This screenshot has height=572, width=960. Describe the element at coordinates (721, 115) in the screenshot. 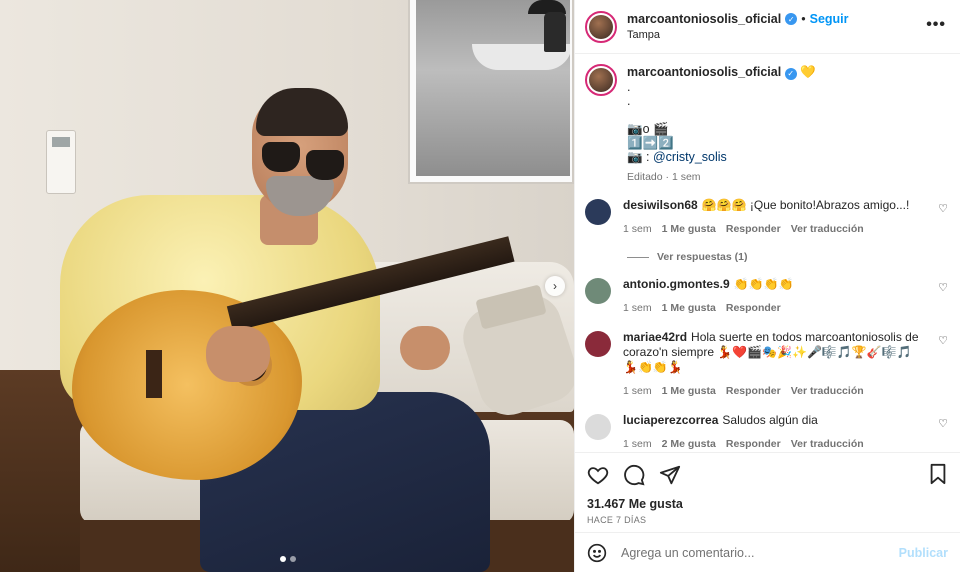

I see `caption-line` at that location.